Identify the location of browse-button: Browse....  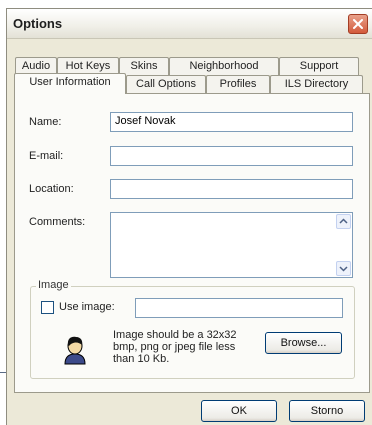
(303, 343).